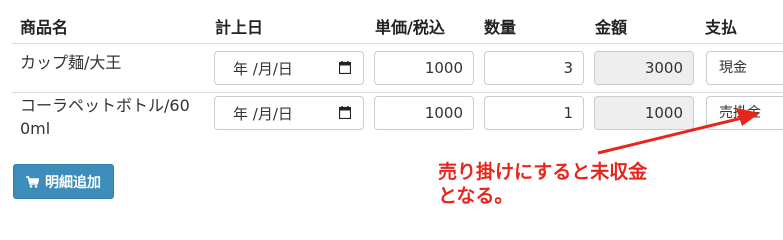 Image resolution: width=783 pixels, height=240 pixels. Describe the element at coordinates (678, 131) in the screenshot. I see `annotation-arrow` at that location.